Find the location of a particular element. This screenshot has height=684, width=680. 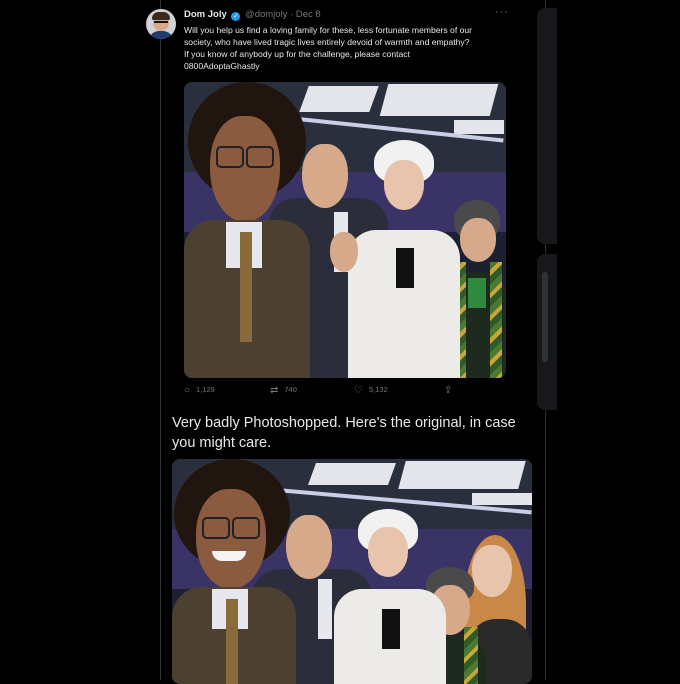

author-avatar is located at coordinates (161, 24).